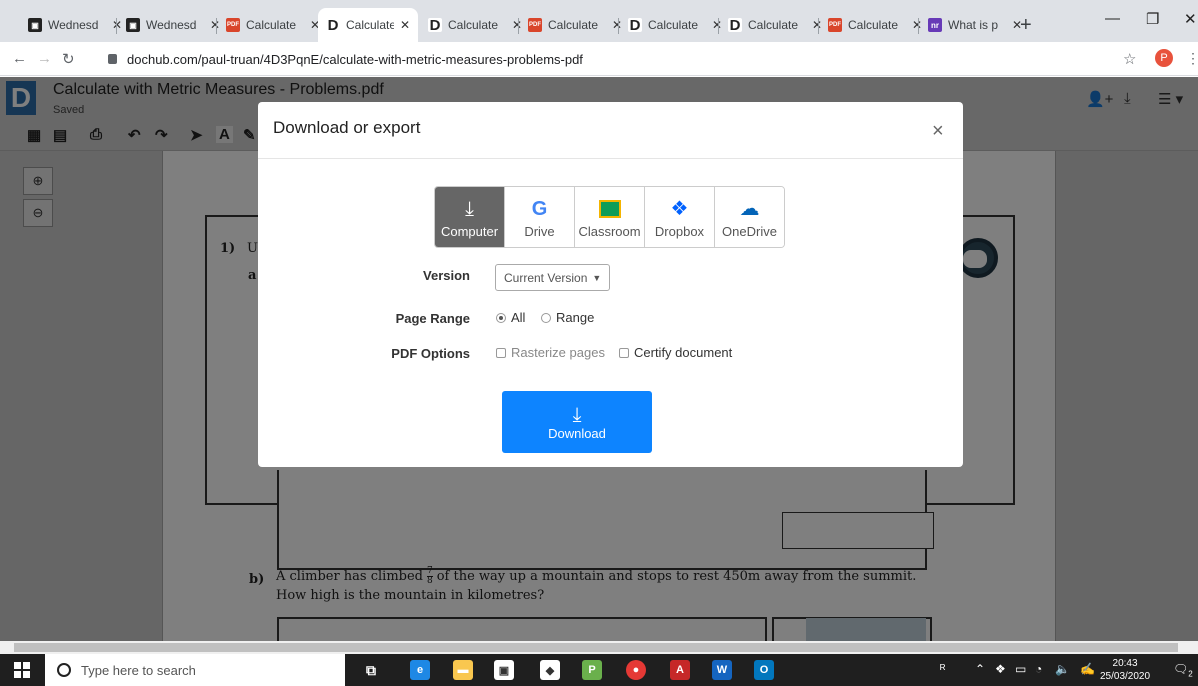  What do you see at coordinates (577, 414) in the screenshot?
I see `download-icon: ⤓` at bounding box center [577, 414].